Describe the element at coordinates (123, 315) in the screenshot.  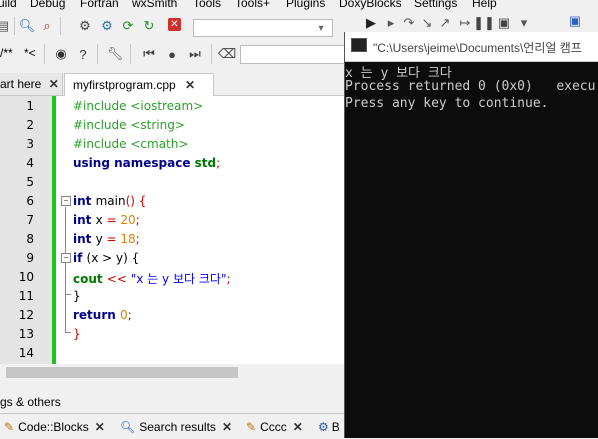
I see `code-token: 0` at that location.